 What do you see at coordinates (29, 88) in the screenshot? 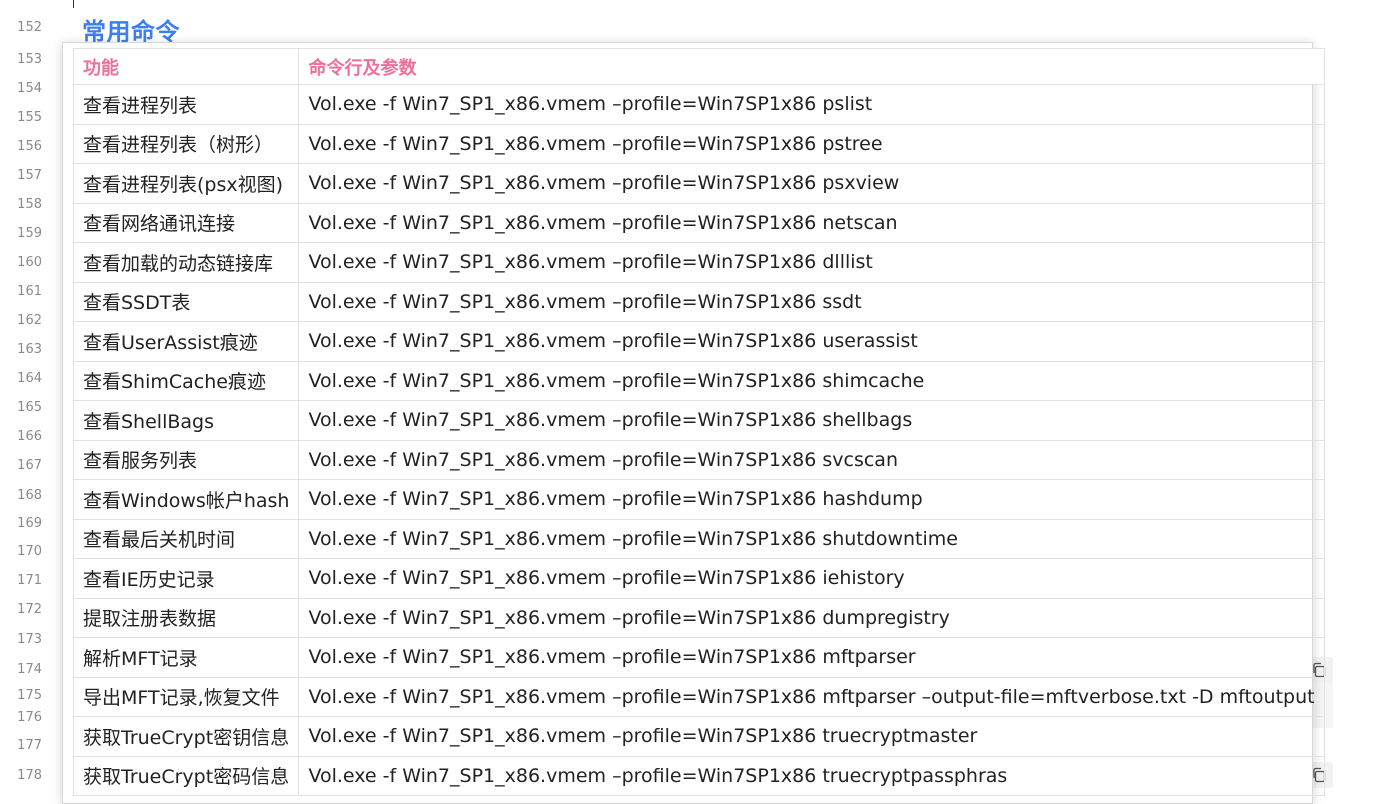
I see `line-number: 154` at bounding box center [29, 88].